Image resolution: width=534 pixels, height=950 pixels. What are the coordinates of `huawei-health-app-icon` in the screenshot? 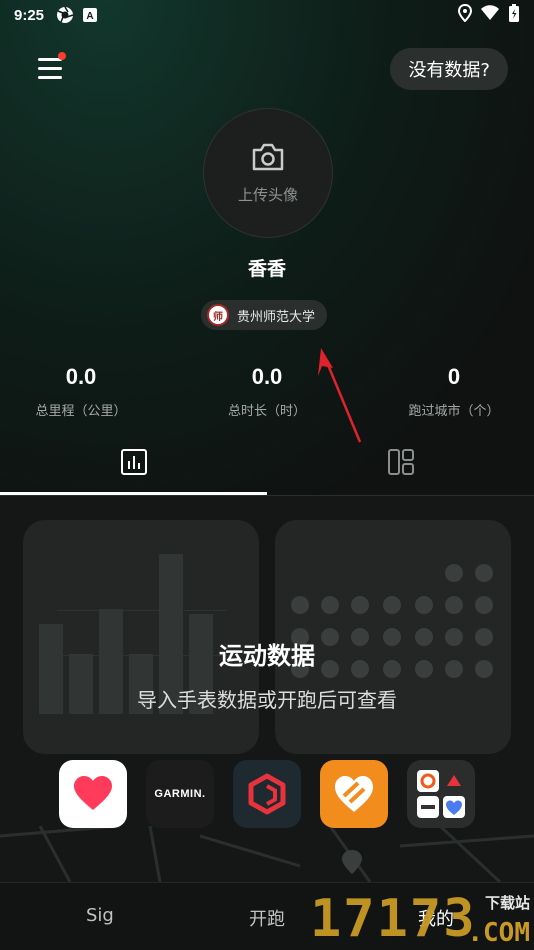 It's located at (354, 794).